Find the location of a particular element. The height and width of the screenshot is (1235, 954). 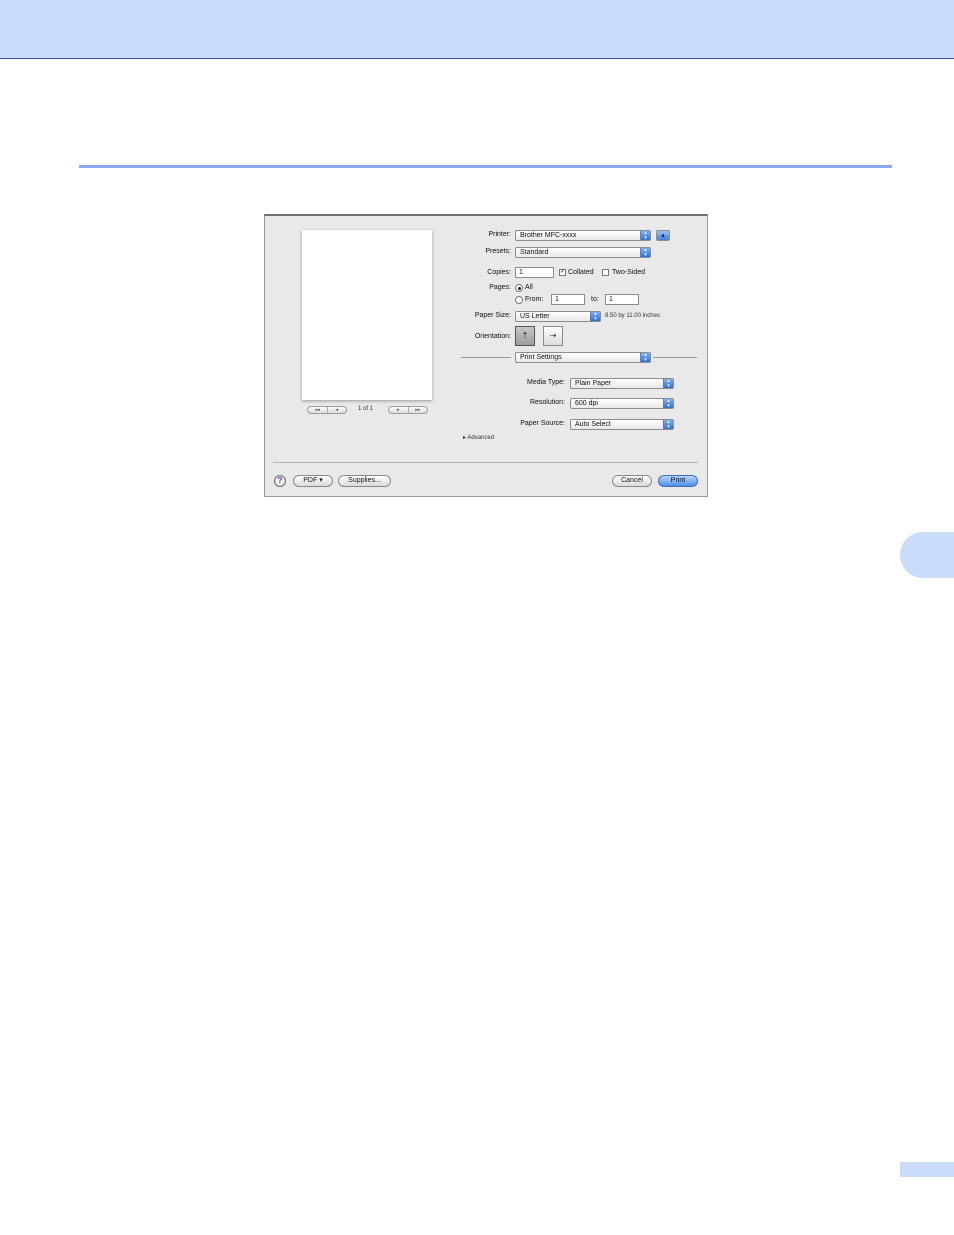

media-type-value: Plain Paper is located at coordinates (593, 383).